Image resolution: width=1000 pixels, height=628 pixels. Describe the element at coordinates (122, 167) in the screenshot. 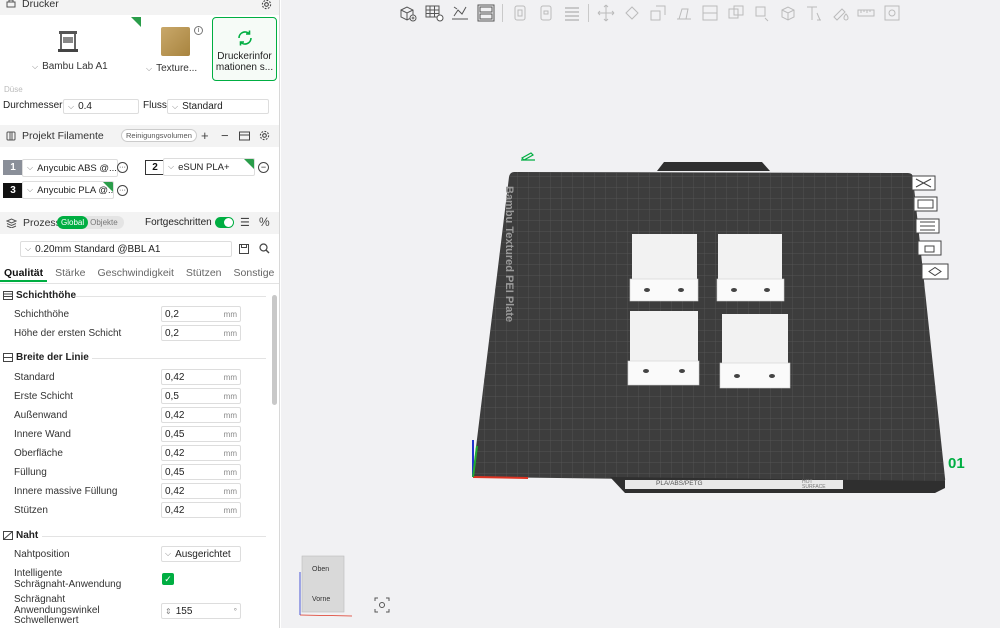

I see `filament-1-remove-icon: ···` at that location.